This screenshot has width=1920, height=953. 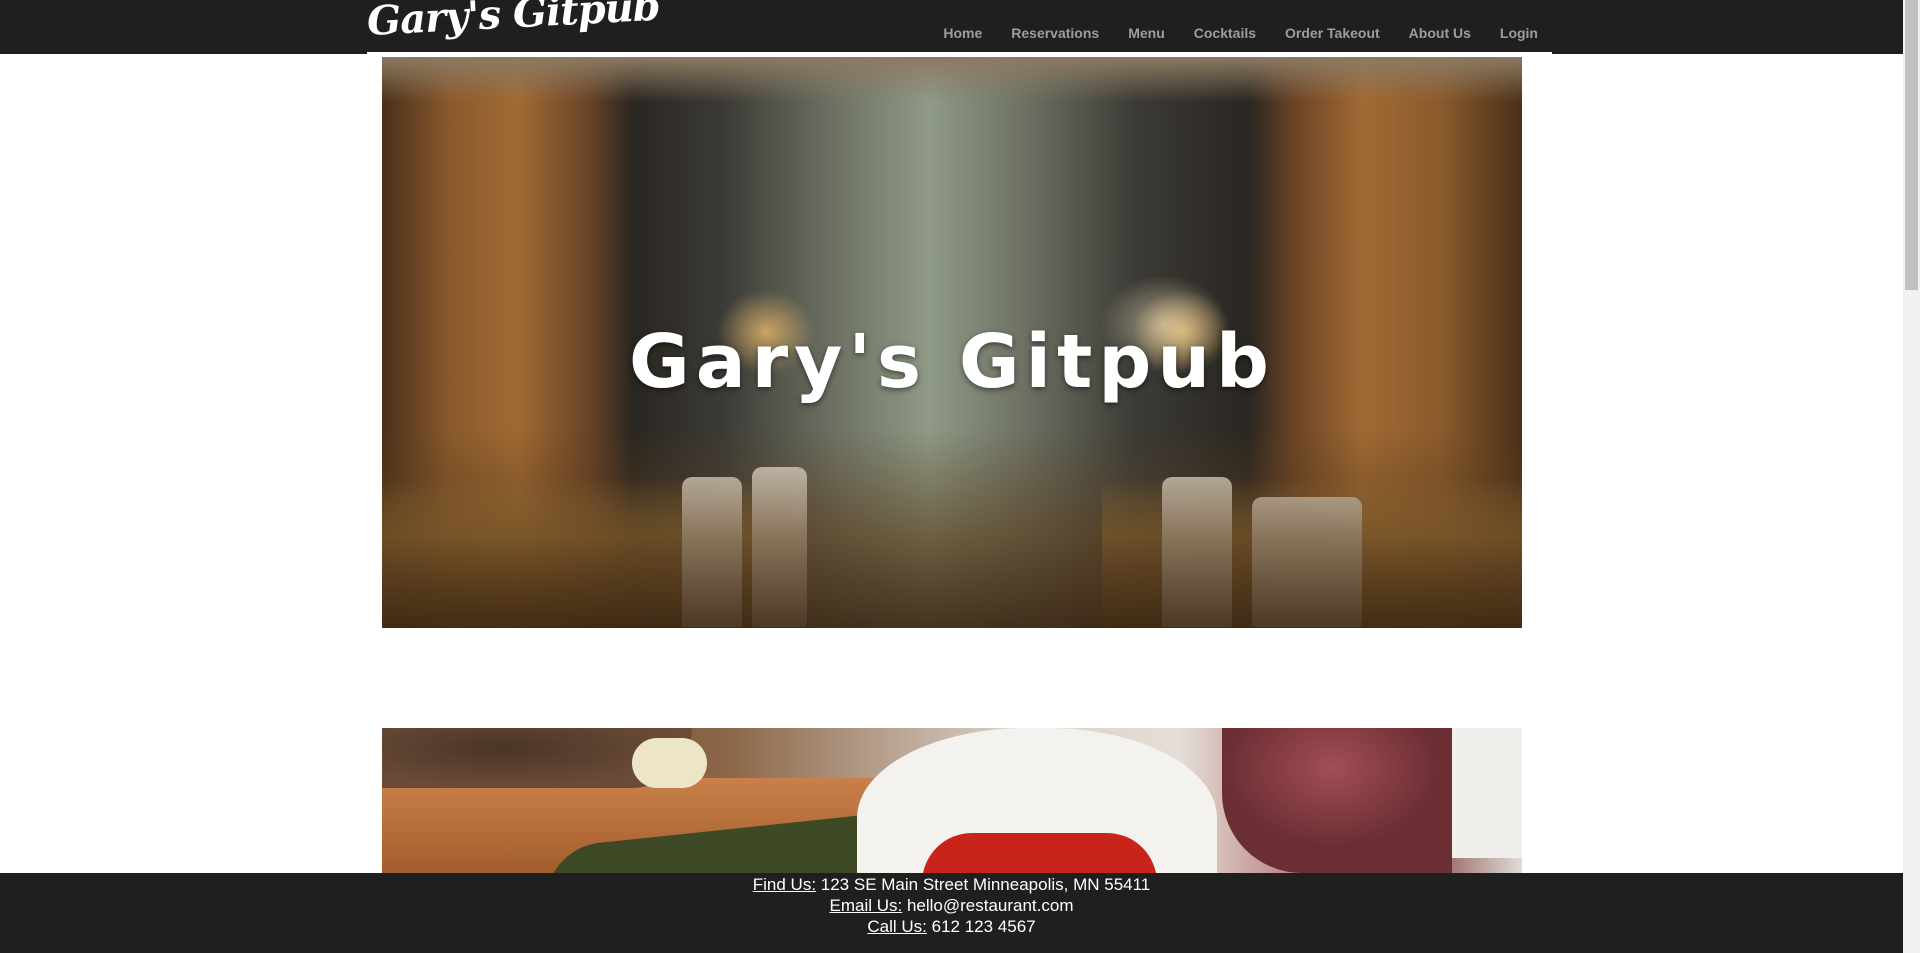 I want to click on footer-call-us: Call Us: 612 123 4567, so click(x=951, y=926).